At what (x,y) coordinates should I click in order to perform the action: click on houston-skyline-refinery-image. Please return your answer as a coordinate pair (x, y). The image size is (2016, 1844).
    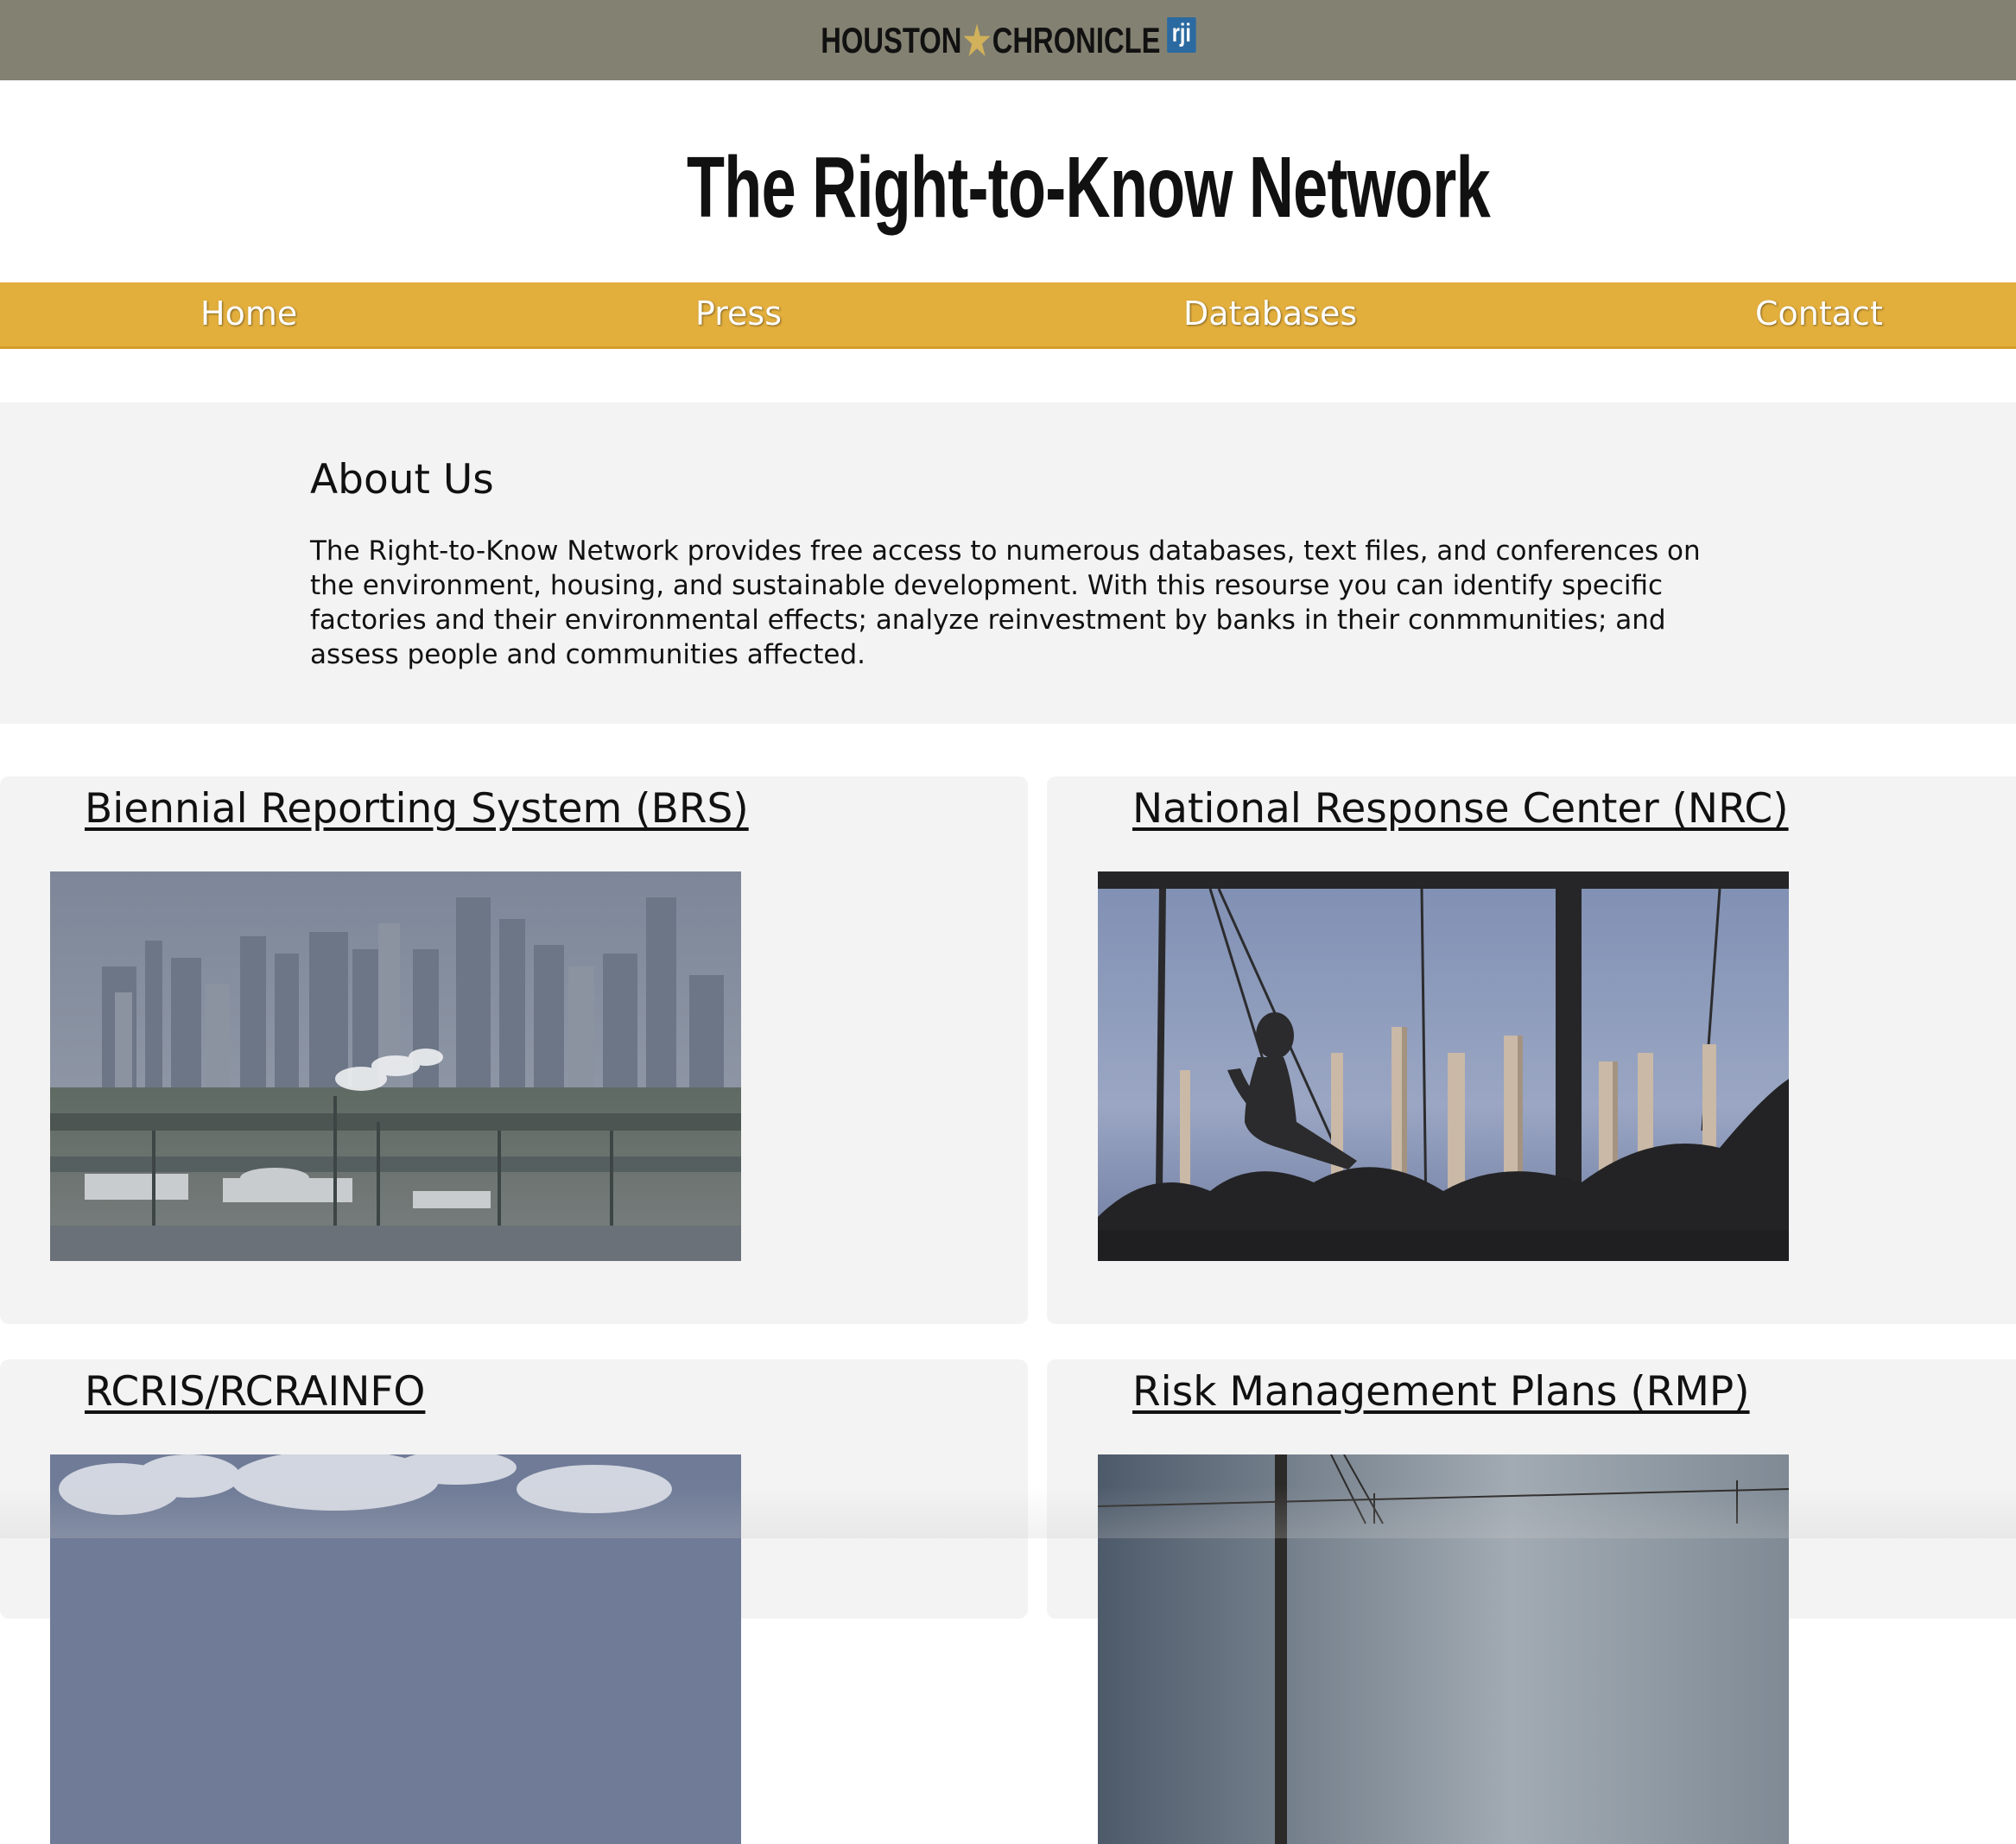
    Looking at the image, I should click on (395, 1066).